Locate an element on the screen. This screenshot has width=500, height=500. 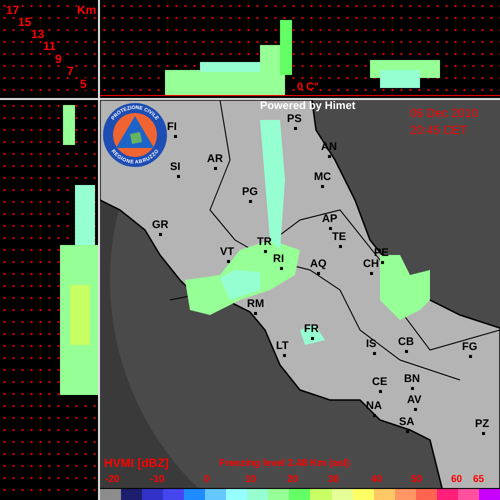
height-tick-label: 9 is located at coordinates (58, 59).